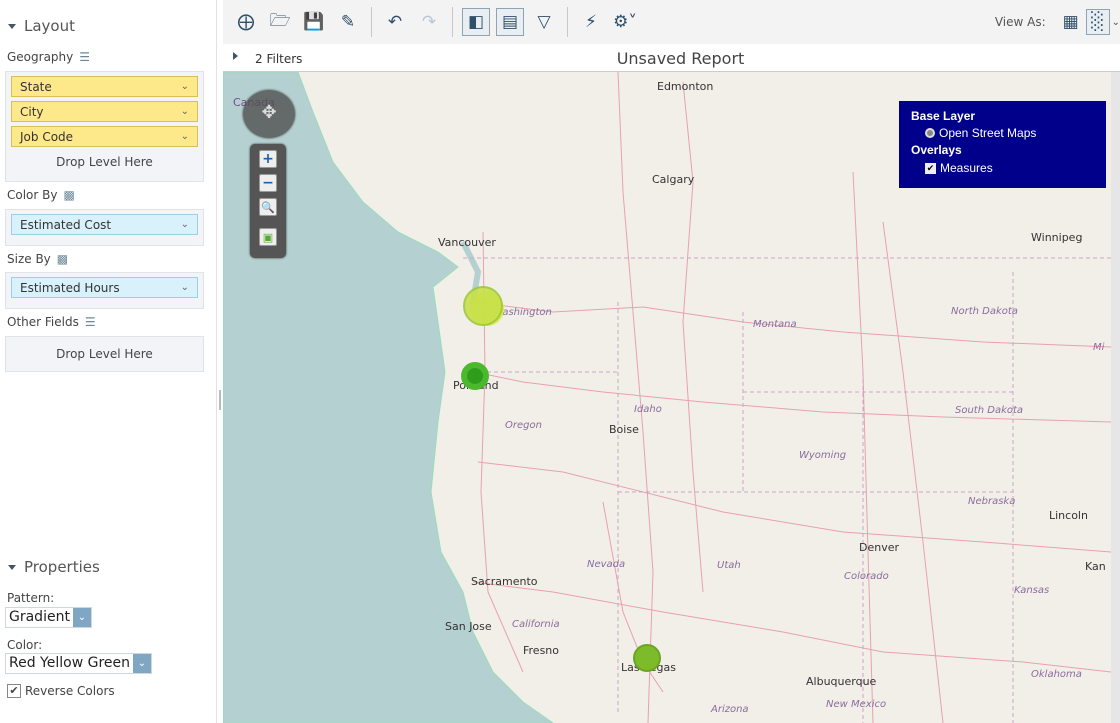  Describe the element at coordinates (671, 22) in the screenshot. I see `toolbar: ⨁ 🗁 💾 ✎ ↶ ↷ ◧ ▤ ▽ ⚡ ⚙˅ View As: ▦ ░ ⌄` at that location.